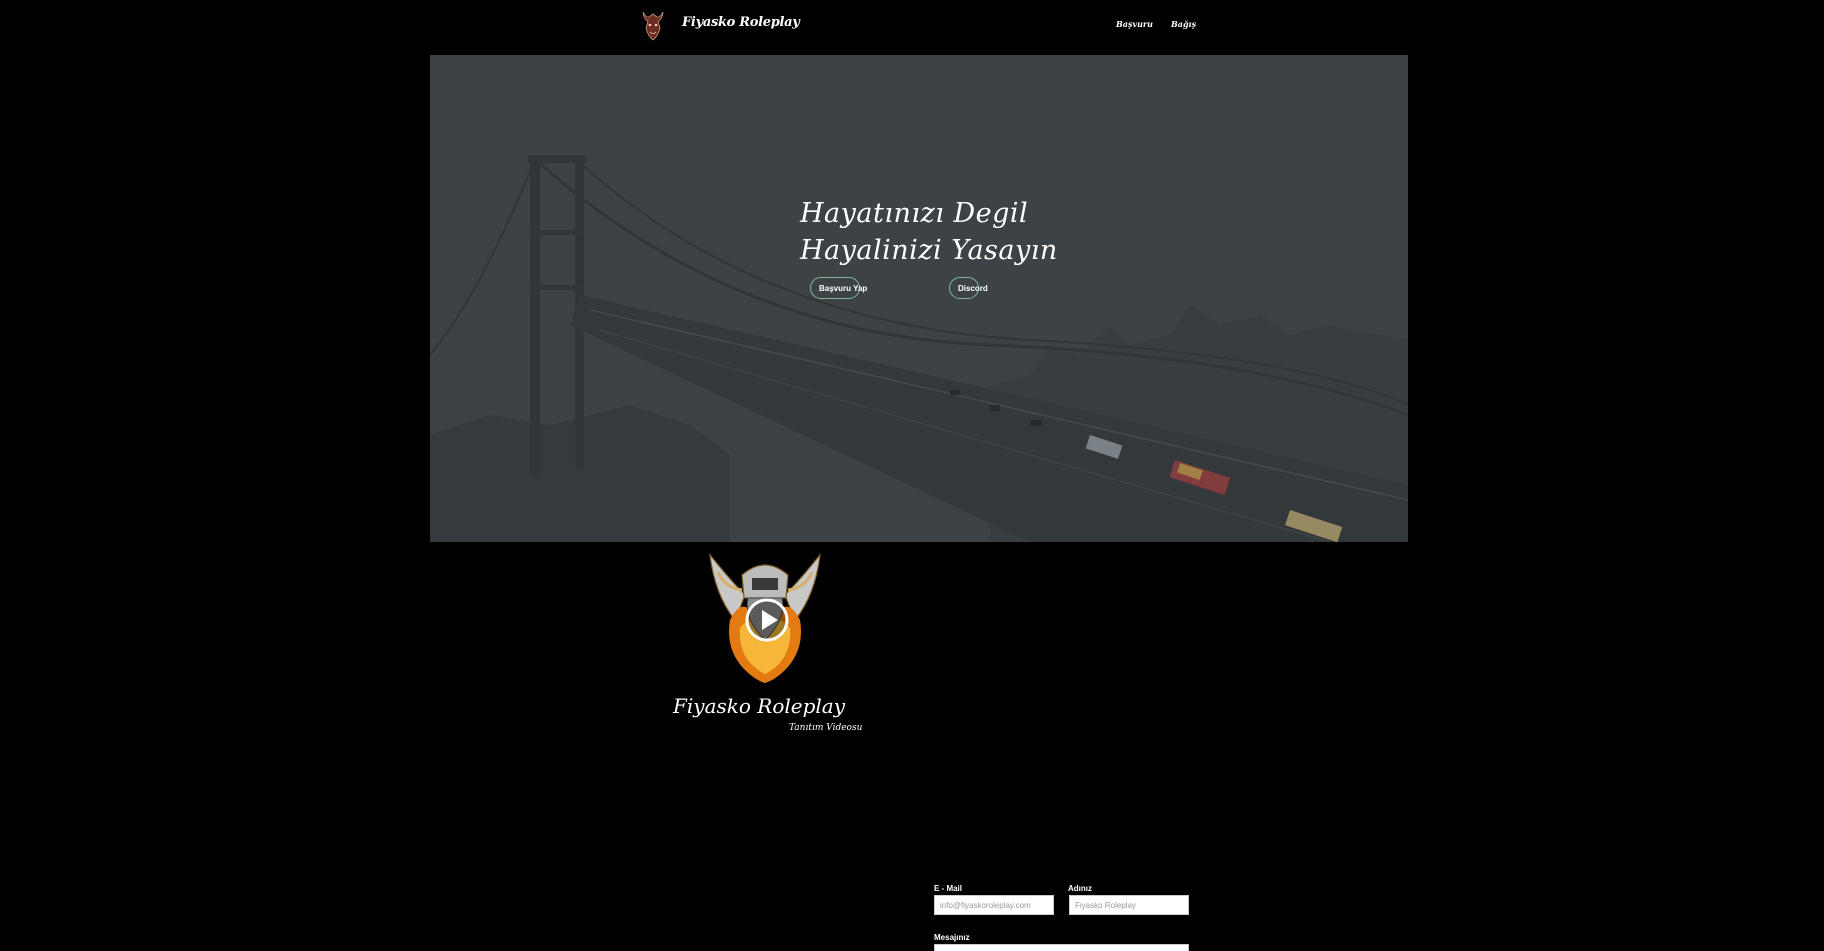 The width and height of the screenshot is (1824, 951). What do you see at coordinates (968, 288) in the screenshot?
I see `discord-button: Discord` at bounding box center [968, 288].